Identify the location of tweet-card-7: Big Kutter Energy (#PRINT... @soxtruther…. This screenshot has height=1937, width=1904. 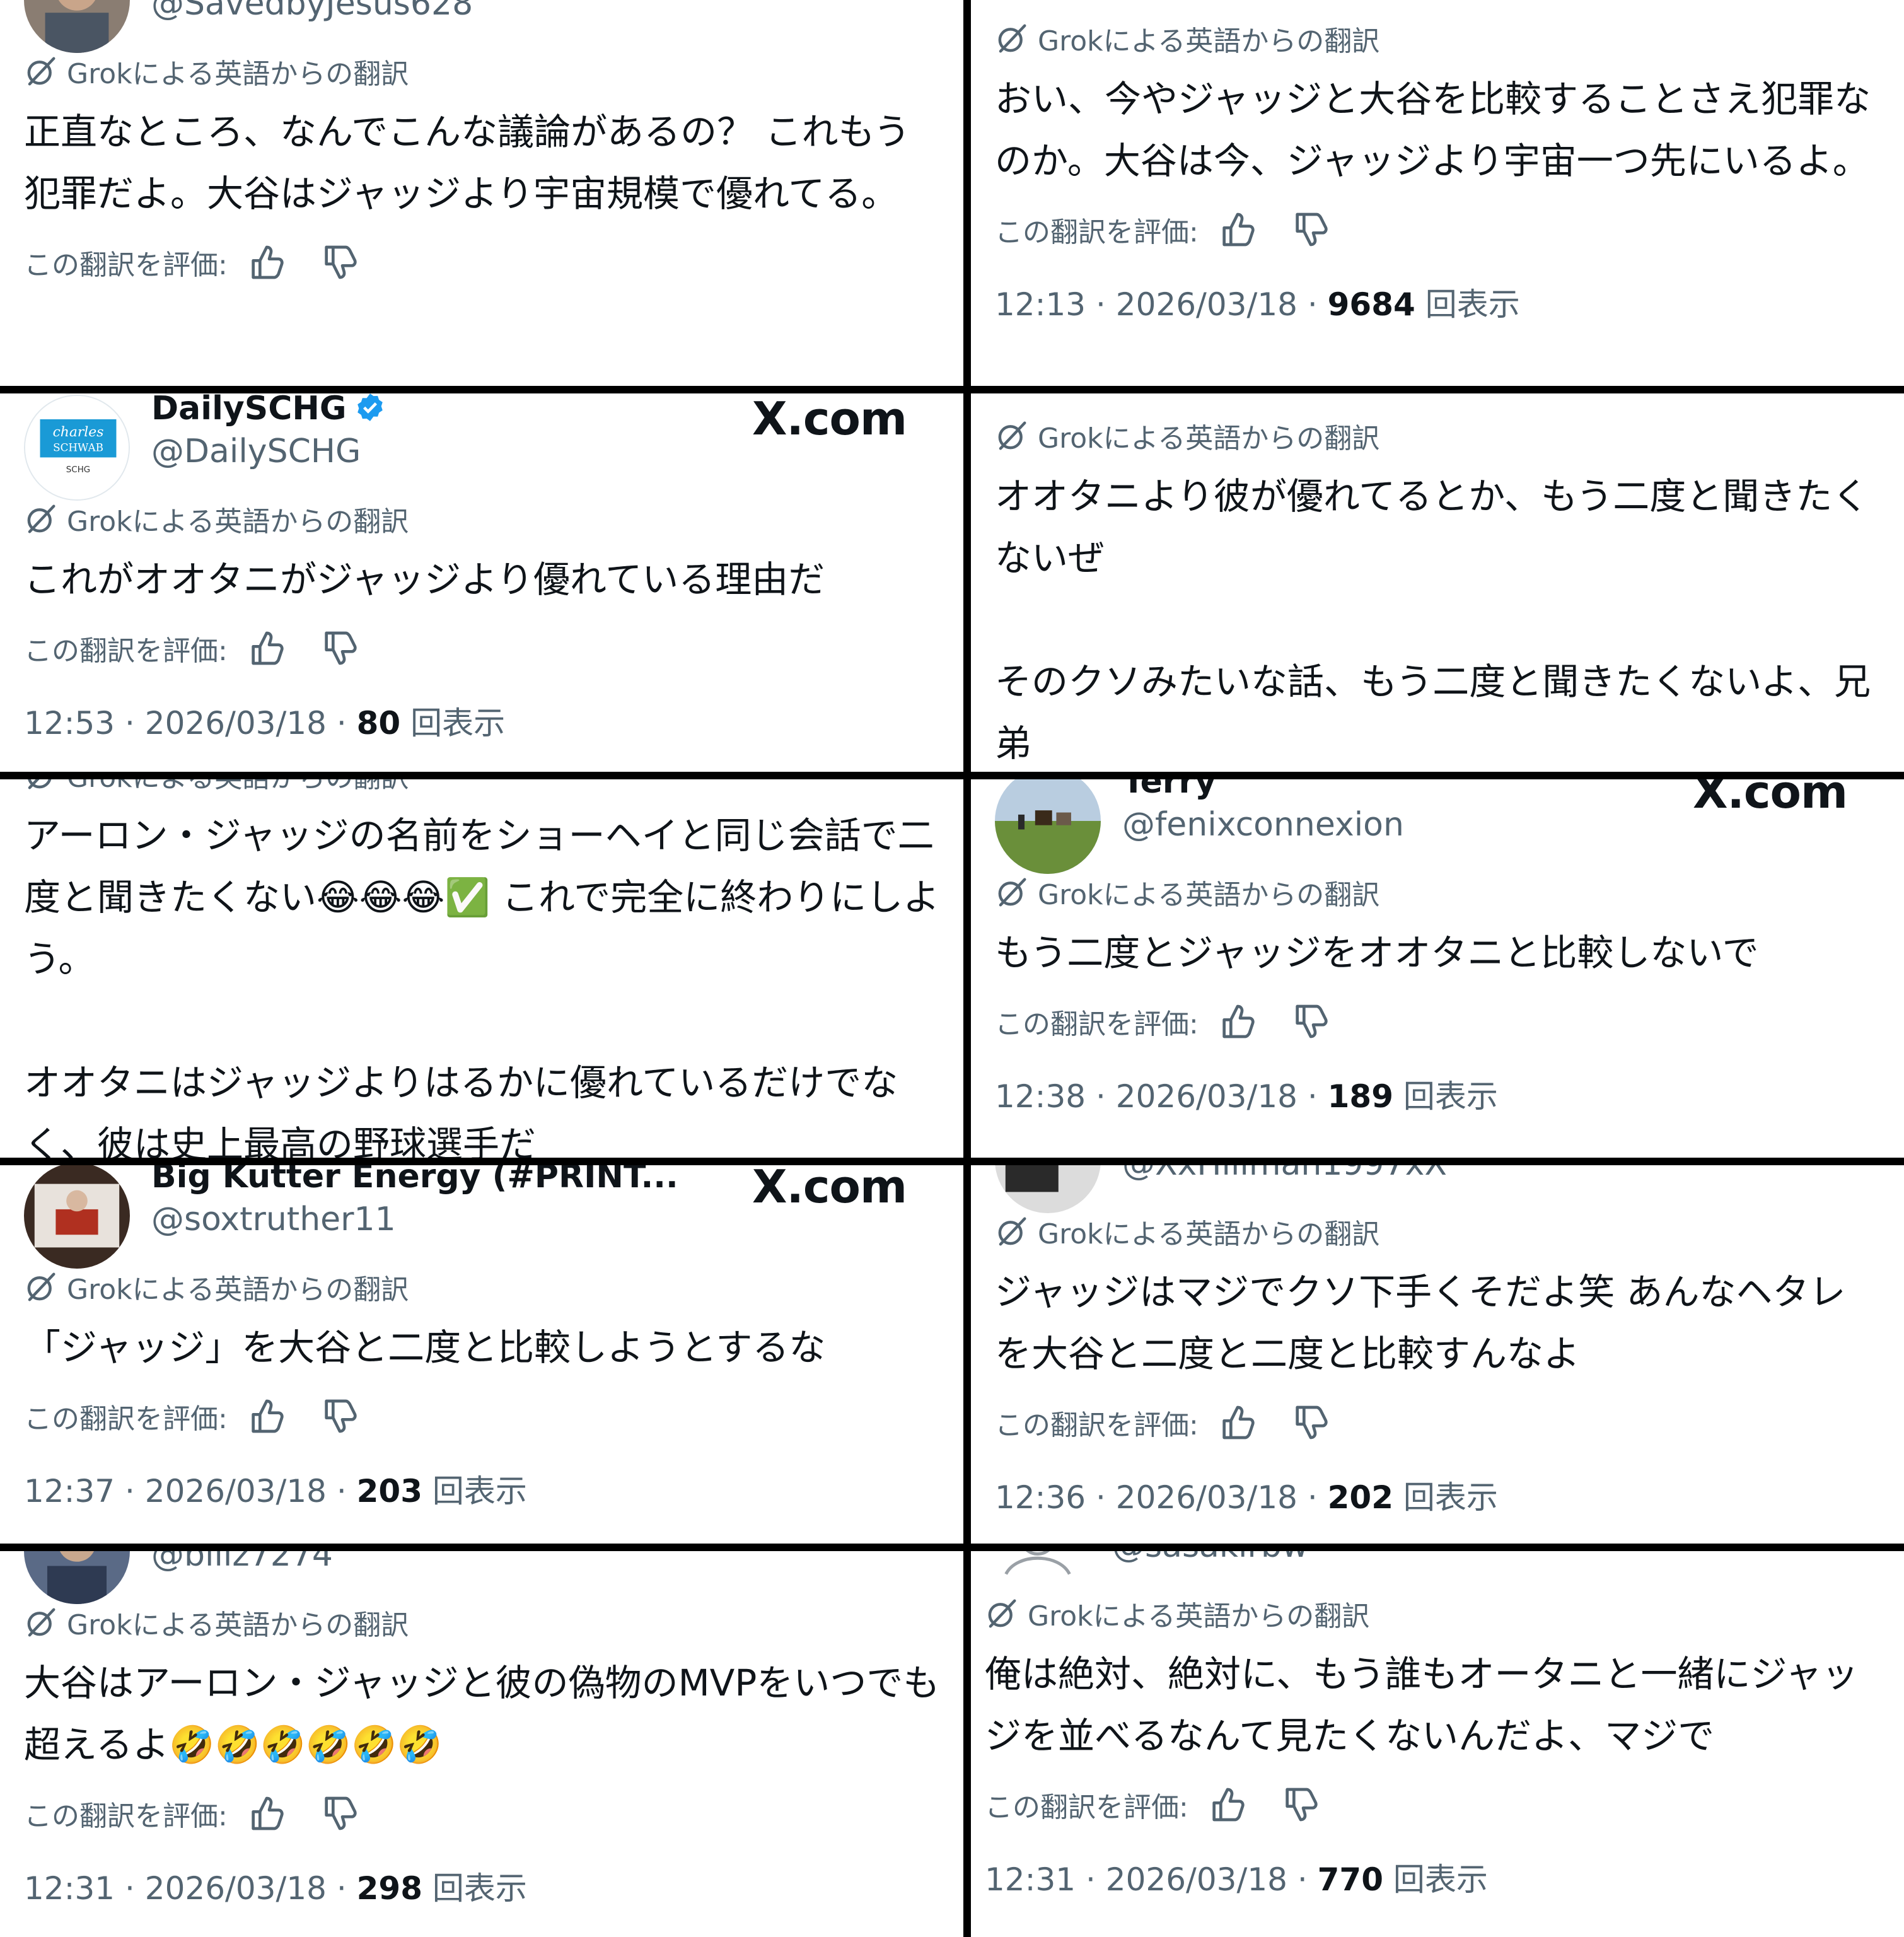
(482, 1354).